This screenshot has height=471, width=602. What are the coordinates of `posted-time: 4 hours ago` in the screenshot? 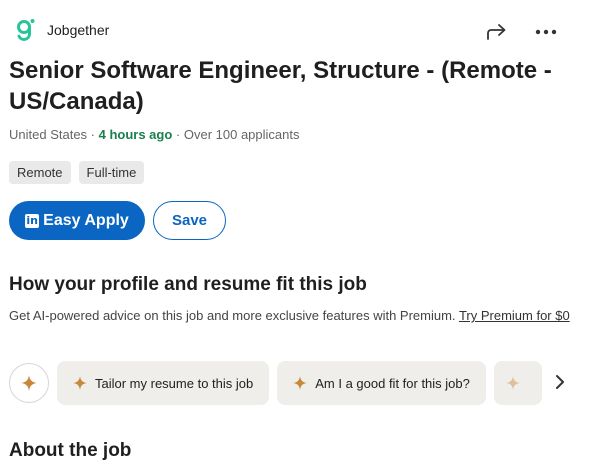 It's located at (135, 134).